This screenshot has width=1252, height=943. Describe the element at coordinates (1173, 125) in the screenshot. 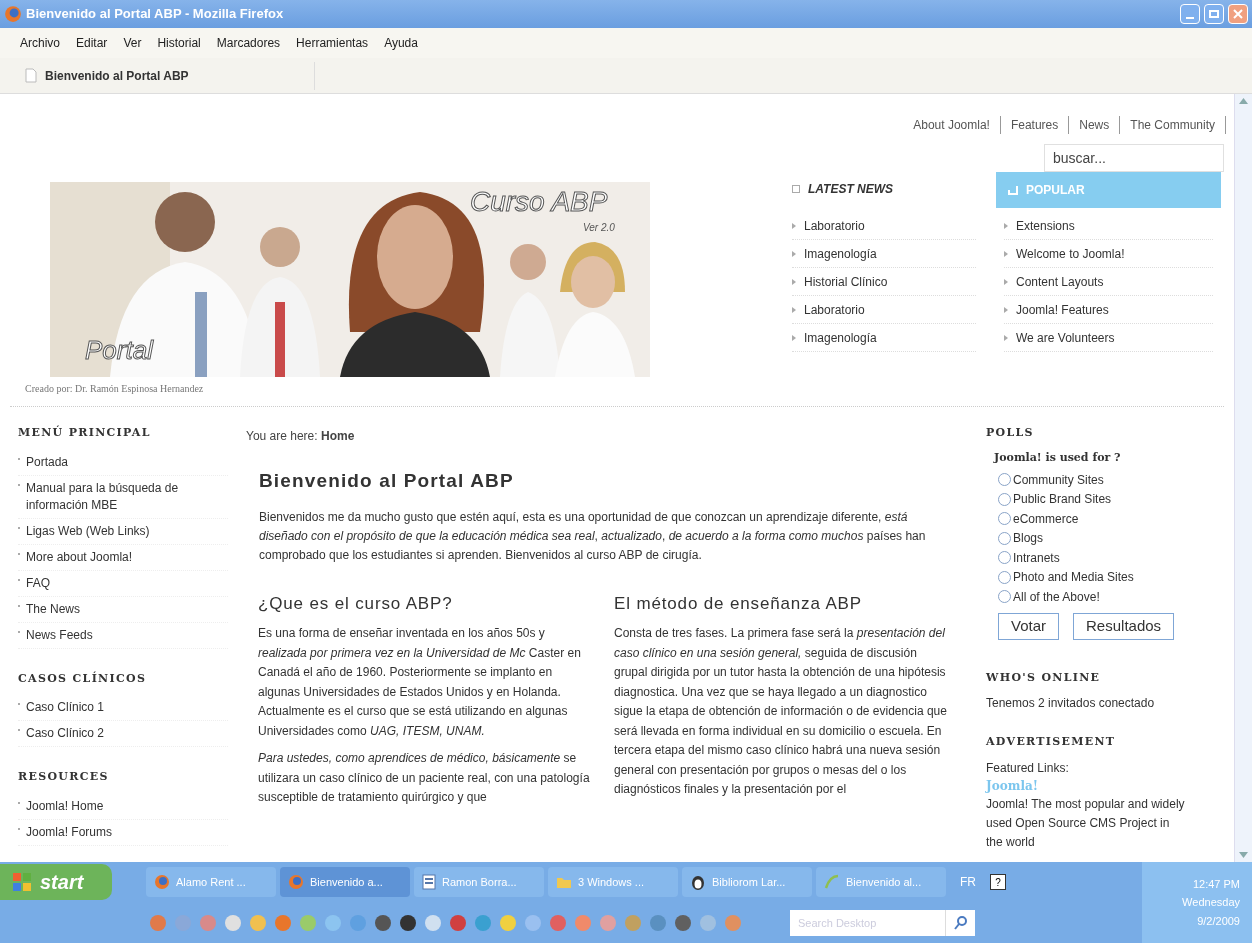

I see `nav-link: The Community` at that location.